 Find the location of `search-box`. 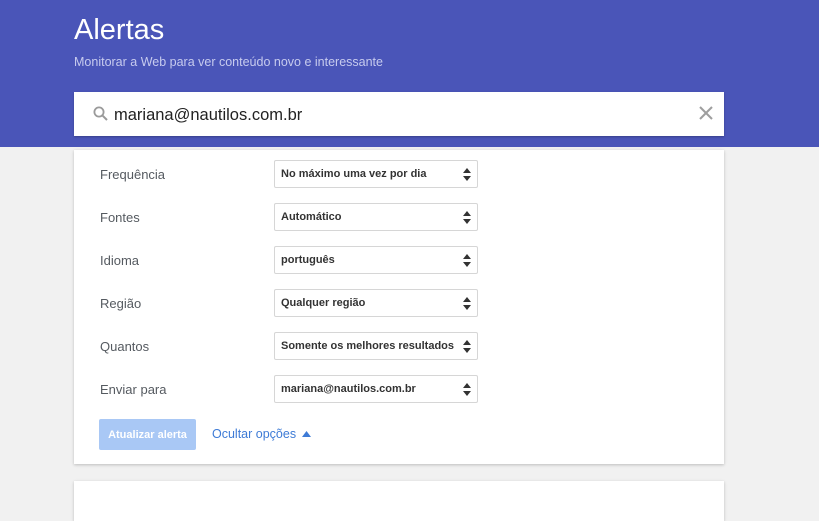

search-box is located at coordinates (399, 114).